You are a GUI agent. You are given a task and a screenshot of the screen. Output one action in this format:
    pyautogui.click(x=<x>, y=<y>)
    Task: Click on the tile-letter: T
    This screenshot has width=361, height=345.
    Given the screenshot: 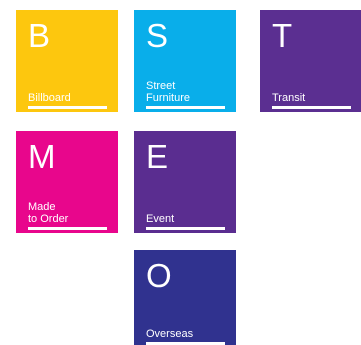 What is the action you would take?
    pyautogui.click(x=282, y=35)
    